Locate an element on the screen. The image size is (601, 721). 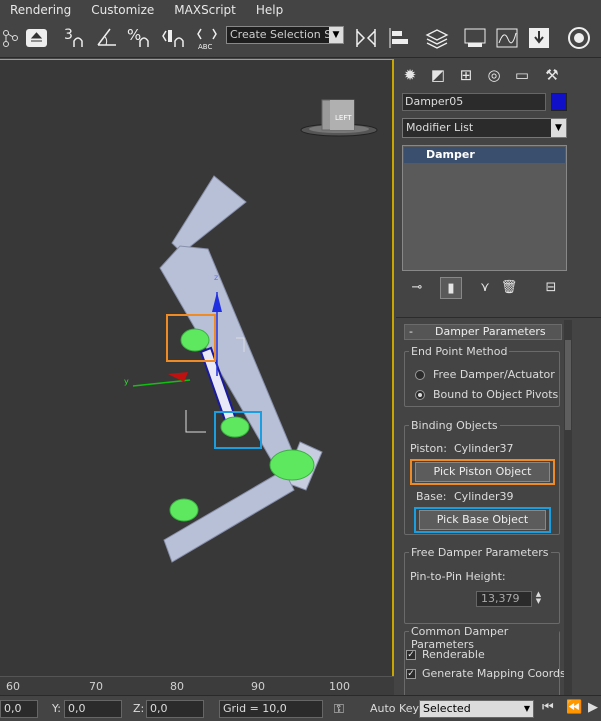
renderable-checkbox-row: ✓ Renderable is located at coordinates (445, 654).